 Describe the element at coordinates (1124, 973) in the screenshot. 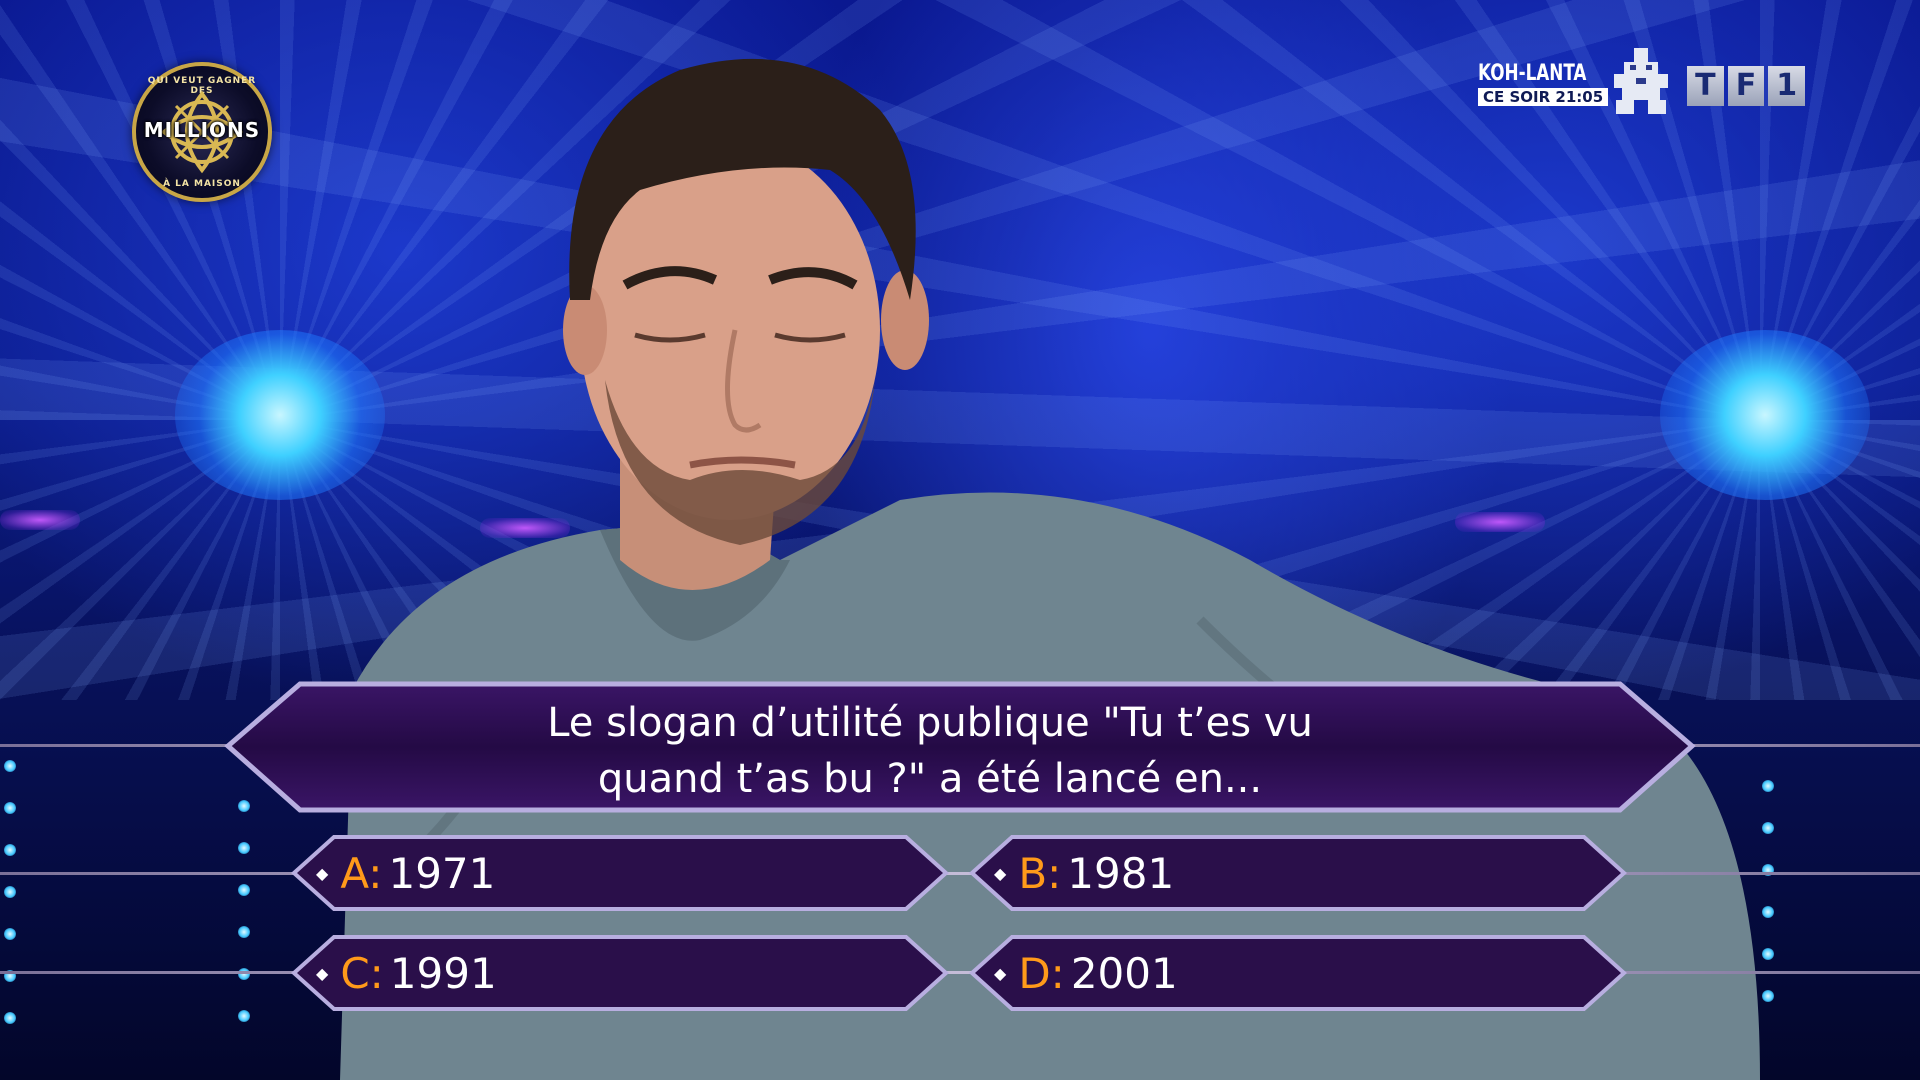

I see `answer-d-text: 2001` at that location.